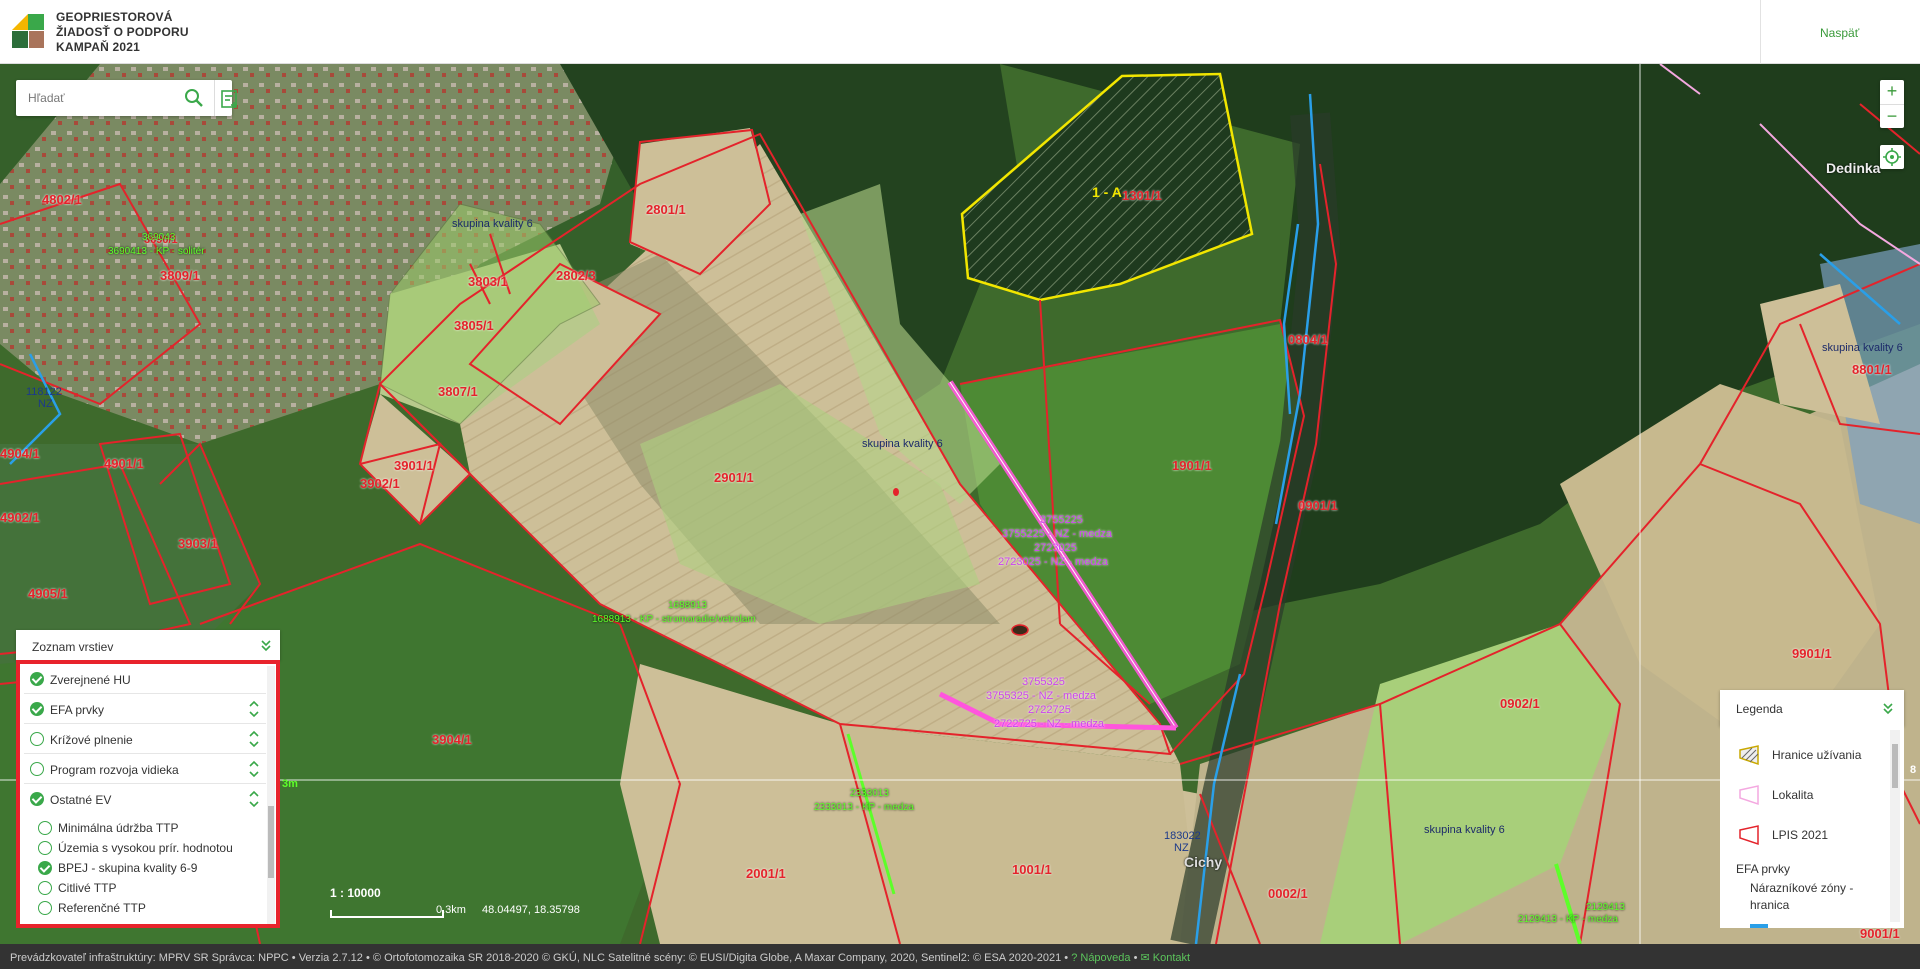 This screenshot has width=1920, height=969. Describe the element at coordinates (145, 848) in the screenshot. I see `sublayer-label: Územia s vysokou prír. hodnotou` at that location.